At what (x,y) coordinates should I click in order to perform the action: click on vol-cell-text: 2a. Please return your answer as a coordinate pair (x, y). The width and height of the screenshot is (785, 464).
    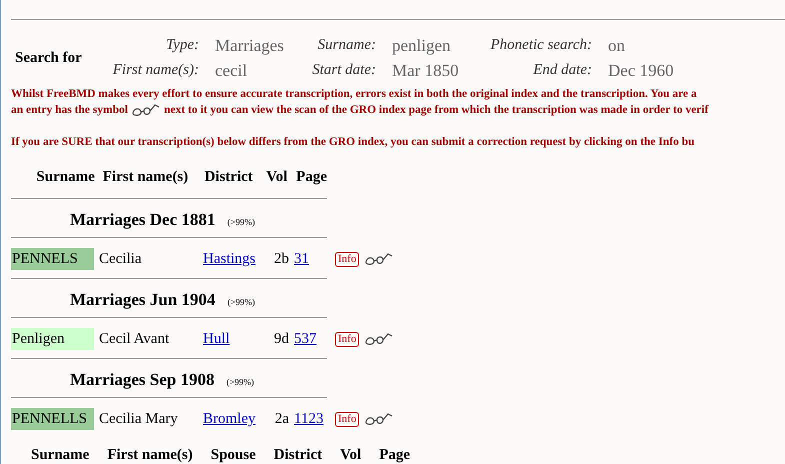
    Looking at the image, I should click on (281, 419).